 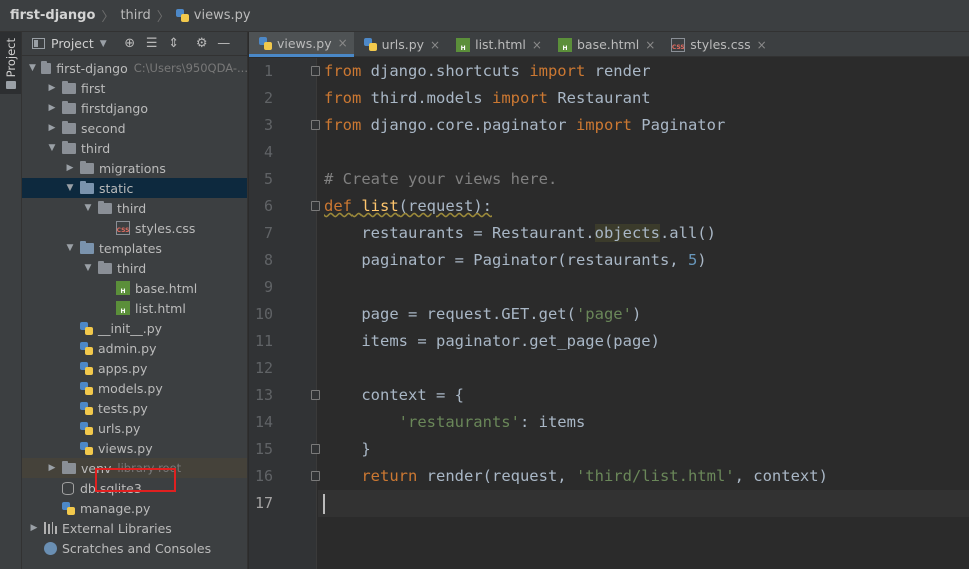 I want to click on tree-item-label: models.py, so click(x=130, y=388).